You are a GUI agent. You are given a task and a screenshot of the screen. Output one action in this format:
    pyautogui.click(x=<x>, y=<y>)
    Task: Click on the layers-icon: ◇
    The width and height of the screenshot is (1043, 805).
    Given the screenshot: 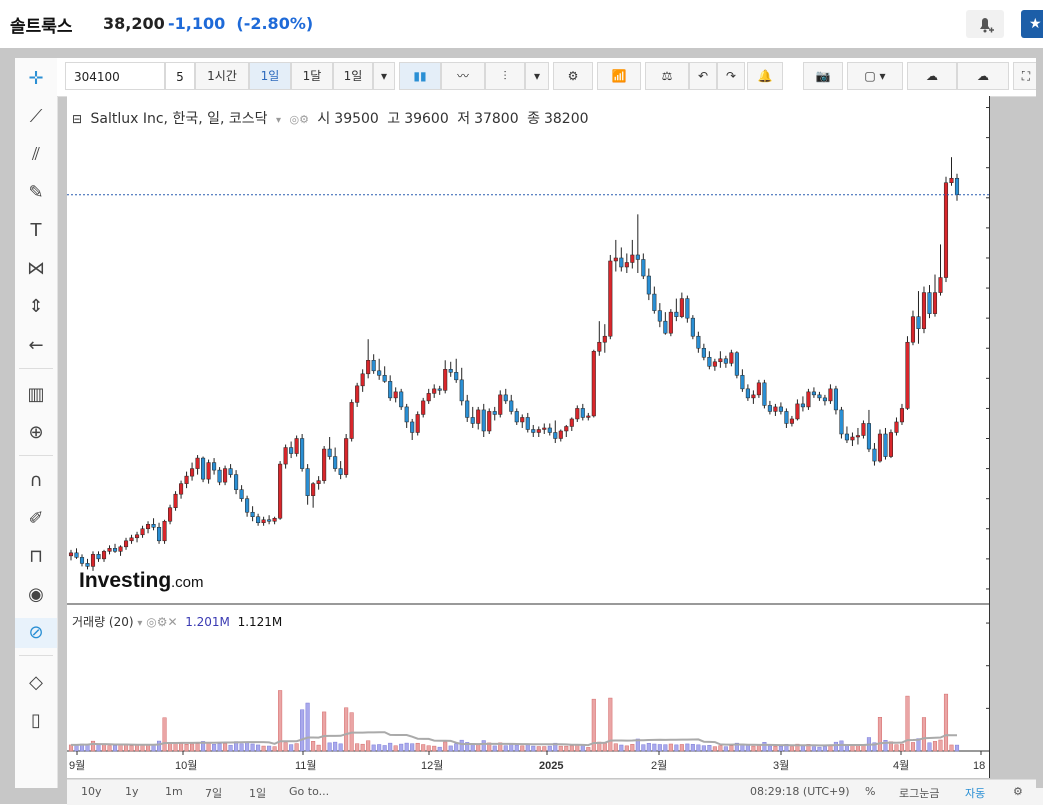 What is the action you would take?
    pyautogui.click(x=36, y=683)
    